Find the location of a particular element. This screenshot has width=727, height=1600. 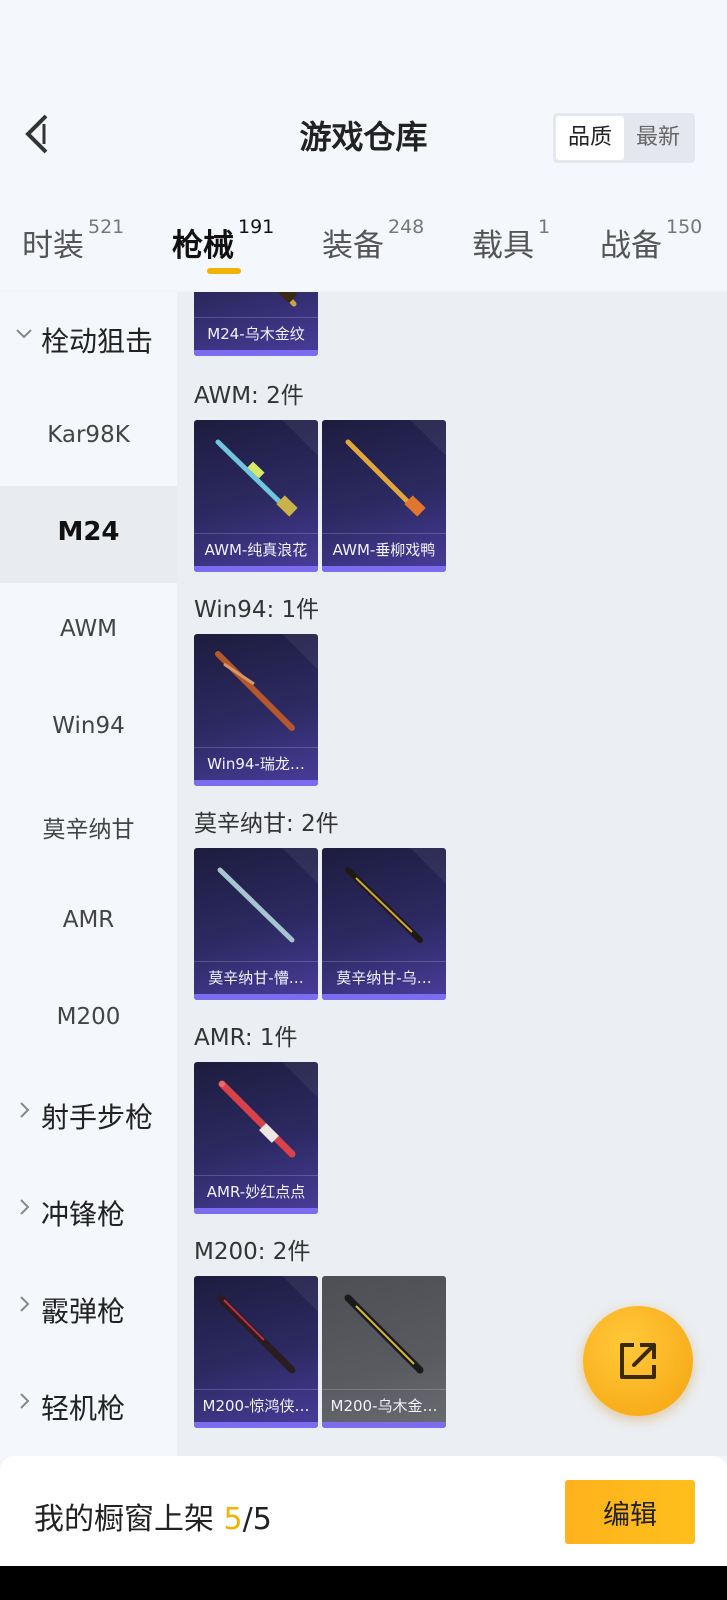

sidebar-item-smg: 冲锋枪 is located at coordinates (88, 1213).